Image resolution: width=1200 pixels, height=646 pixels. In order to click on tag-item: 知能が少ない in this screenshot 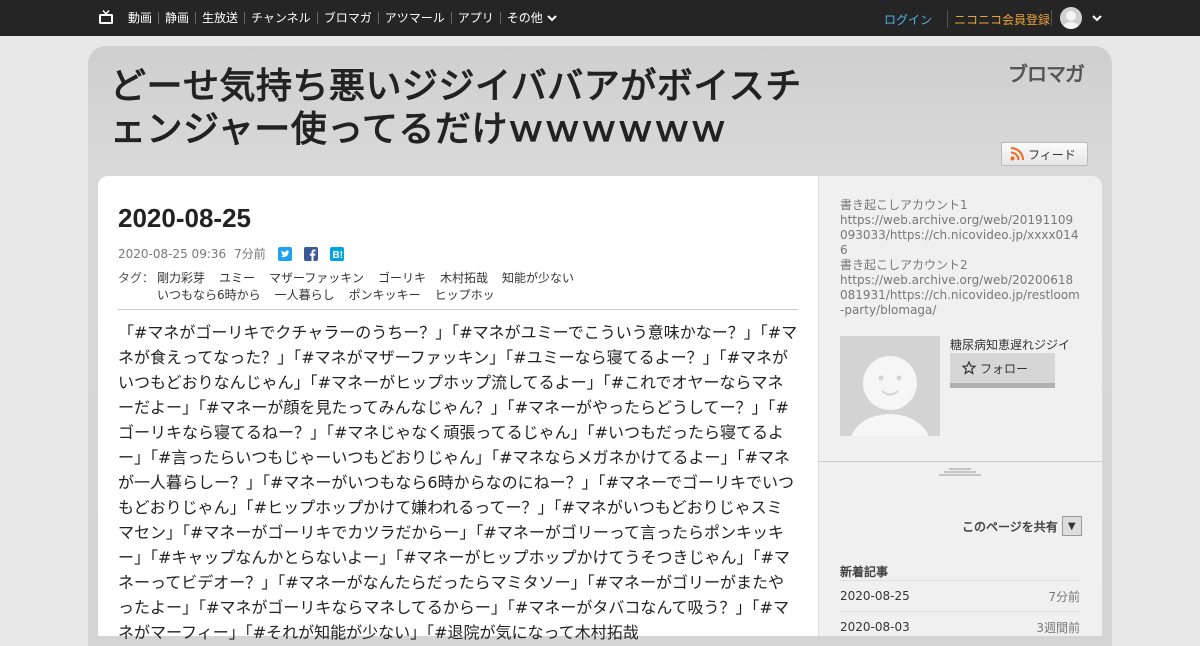, I will do `click(538, 278)`.